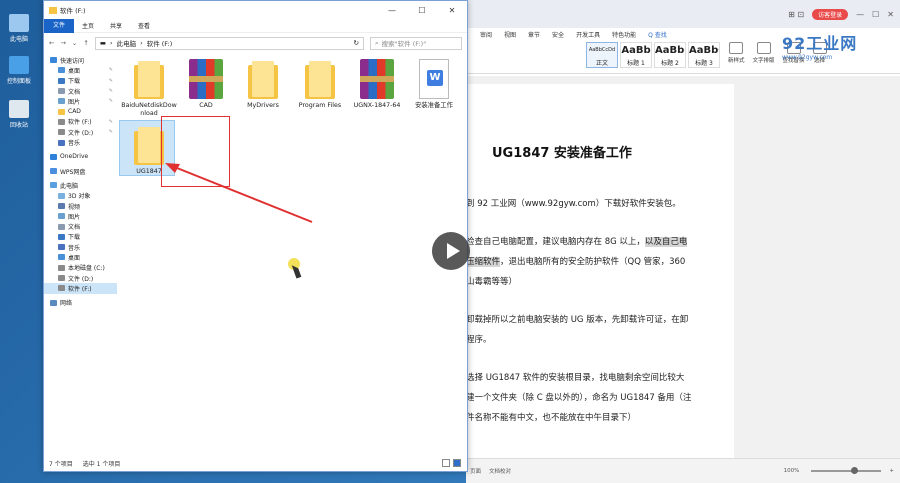 The height and width of the screenshot is (483, 900). Describe the element at coordinates (172, 168) in the screenshot. I see `arrow-head` at that location.